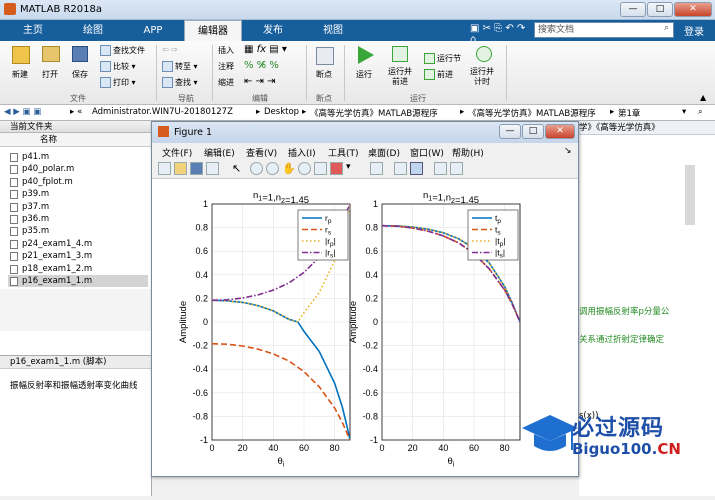  I want to click on run-time-icon, so click(484, 54).